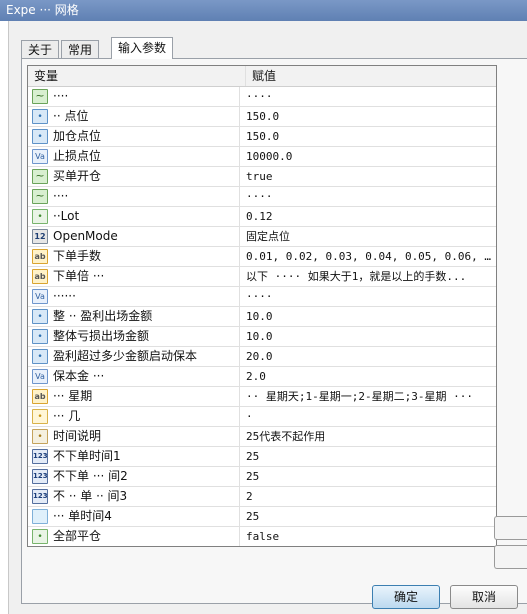 This screenshot has width=527, height=614. Describe the element at coordinates (134, 496) in the screenshot. I see `parameter-name-cell: 123 不 ·· 单 ·· 间3` at that location.